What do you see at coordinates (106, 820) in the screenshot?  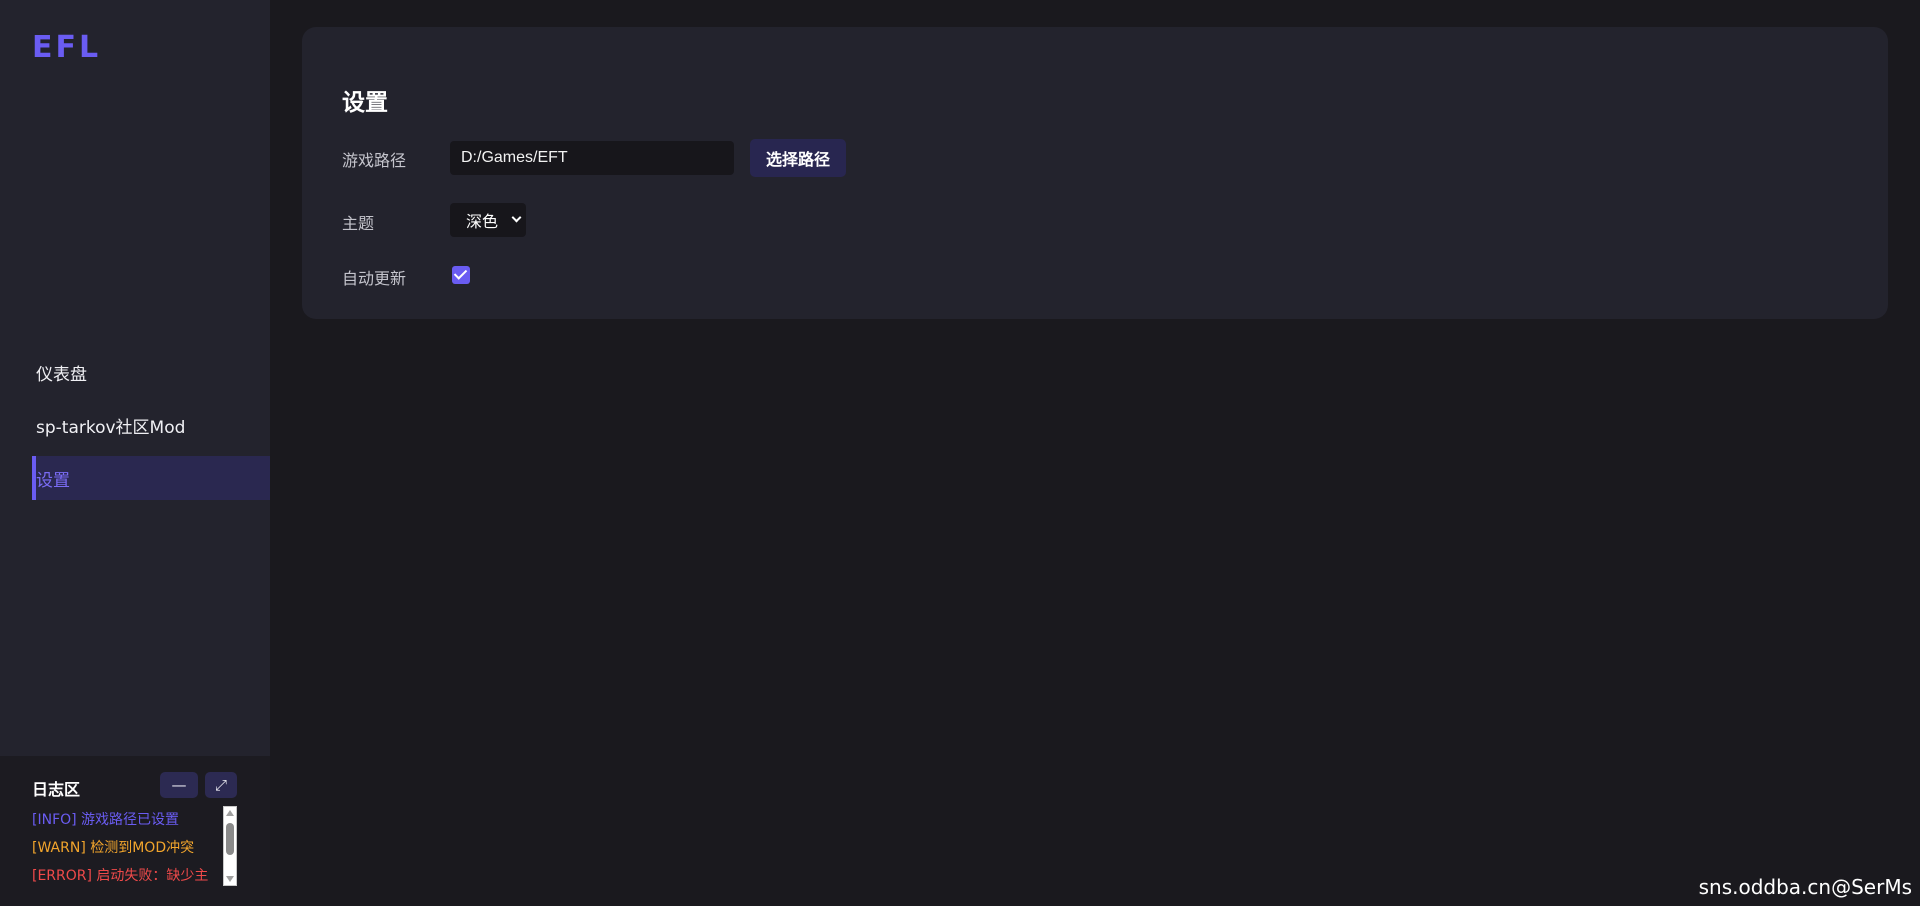 I see `log-line-info: [INFO] 游戏路径已设置` at bounding box center [106, 820].